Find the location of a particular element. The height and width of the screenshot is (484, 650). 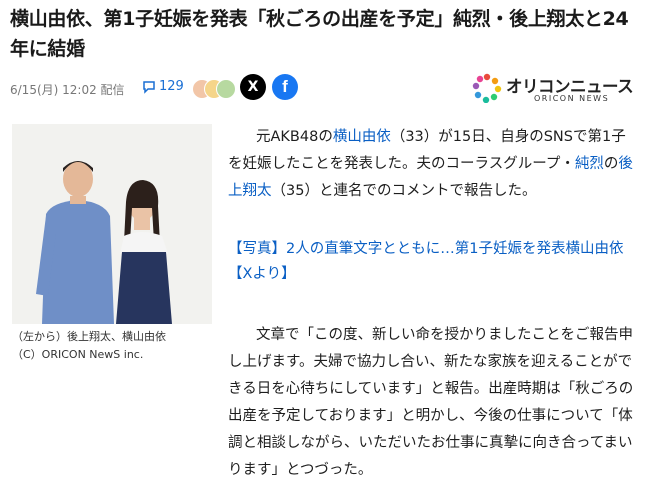

couple-photo is located at coordinates (112, 224).